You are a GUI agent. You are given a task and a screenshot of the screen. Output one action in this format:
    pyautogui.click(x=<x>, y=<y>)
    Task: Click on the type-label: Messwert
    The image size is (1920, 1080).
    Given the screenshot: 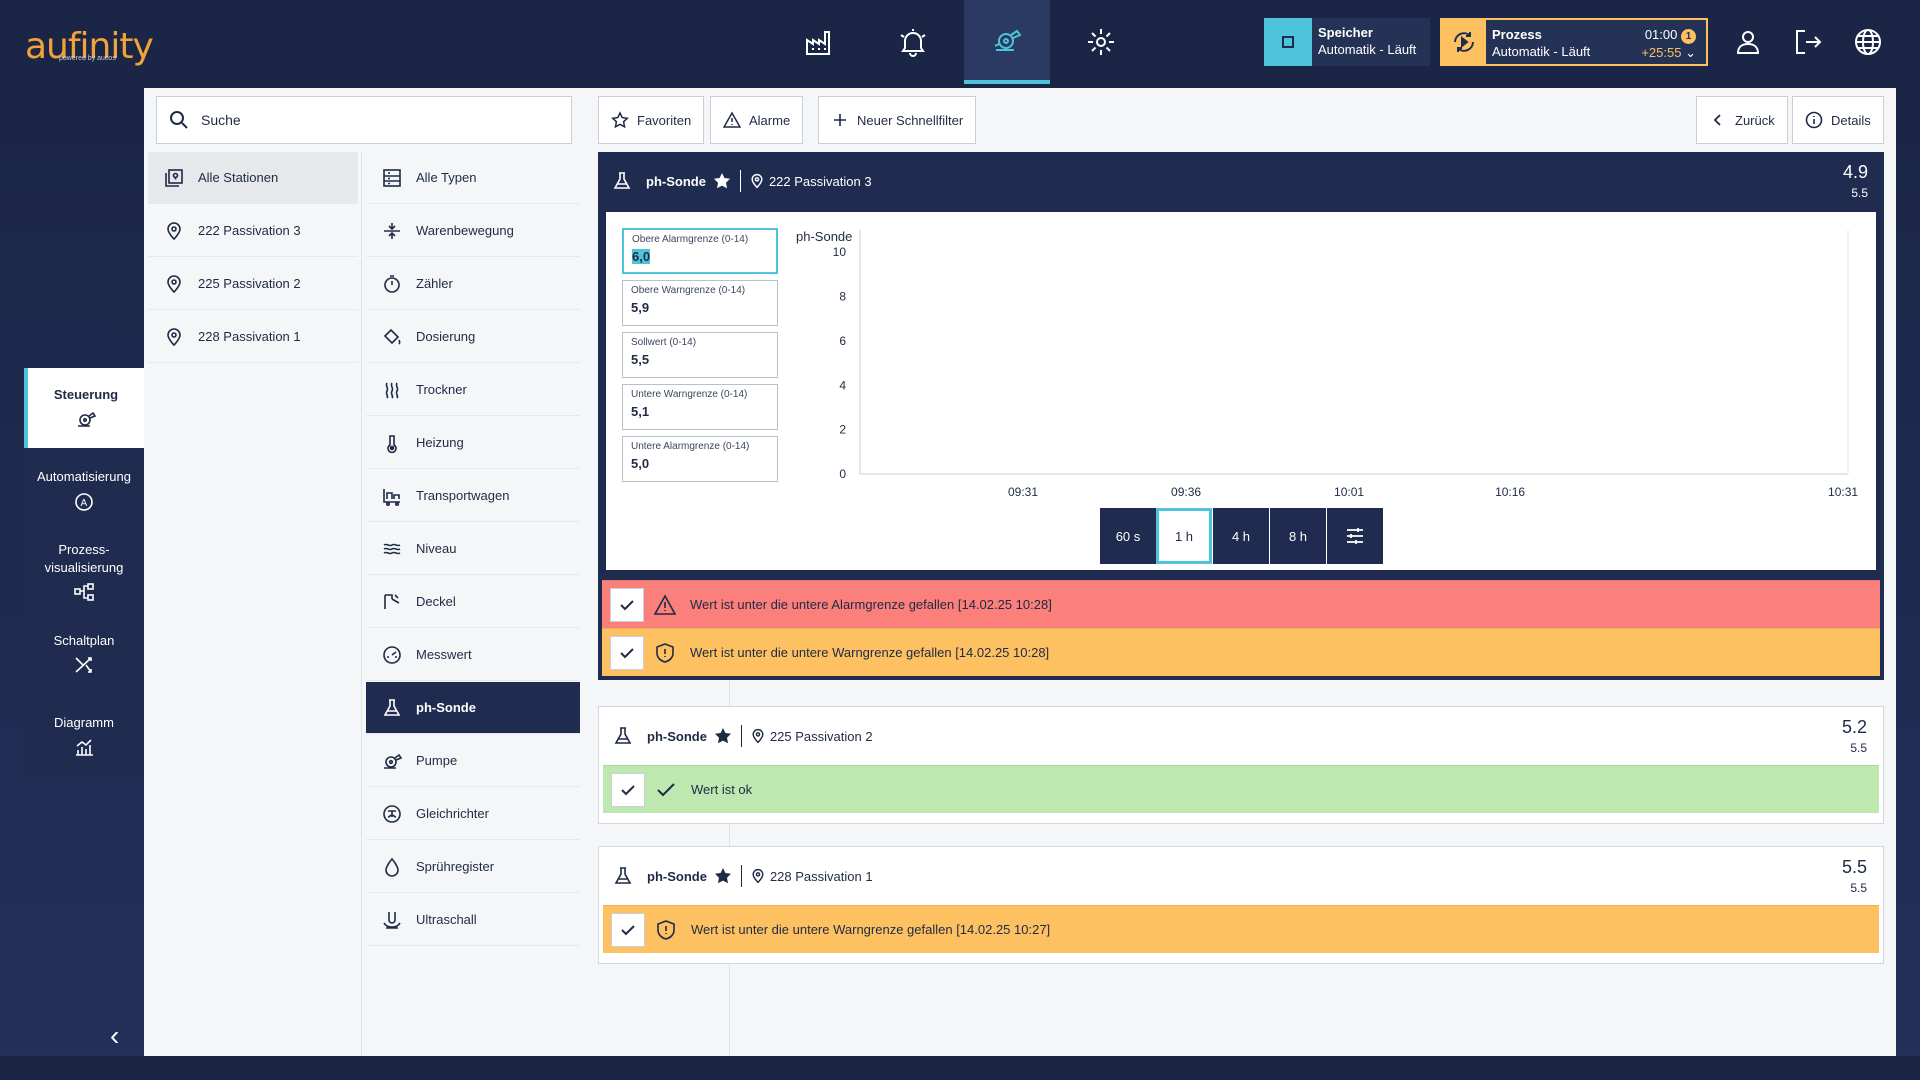 What is the action you would take?
    pyautogui.click(x=444, y=654)
    